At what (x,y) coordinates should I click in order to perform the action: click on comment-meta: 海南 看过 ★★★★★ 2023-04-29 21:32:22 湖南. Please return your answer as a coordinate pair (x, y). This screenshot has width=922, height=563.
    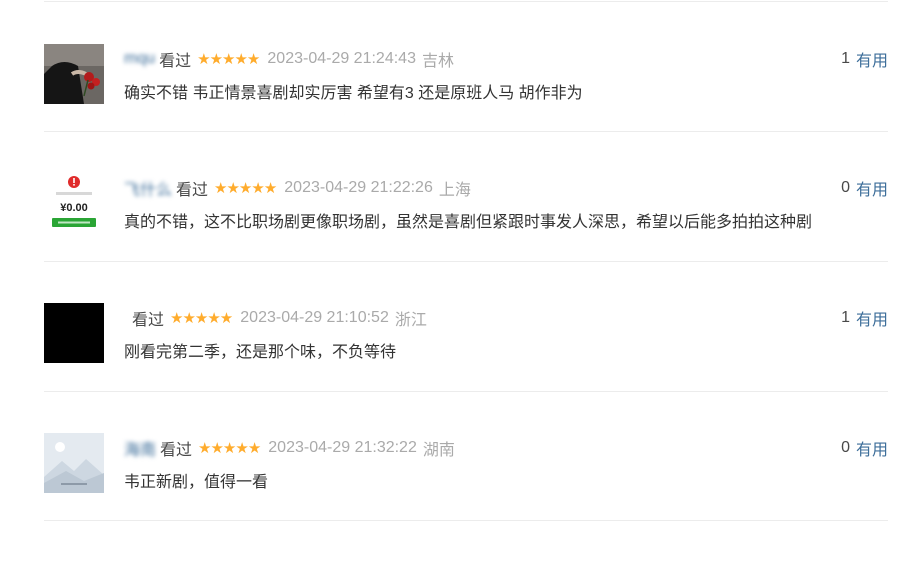
    Looking at the image, I should click on (289, 448).